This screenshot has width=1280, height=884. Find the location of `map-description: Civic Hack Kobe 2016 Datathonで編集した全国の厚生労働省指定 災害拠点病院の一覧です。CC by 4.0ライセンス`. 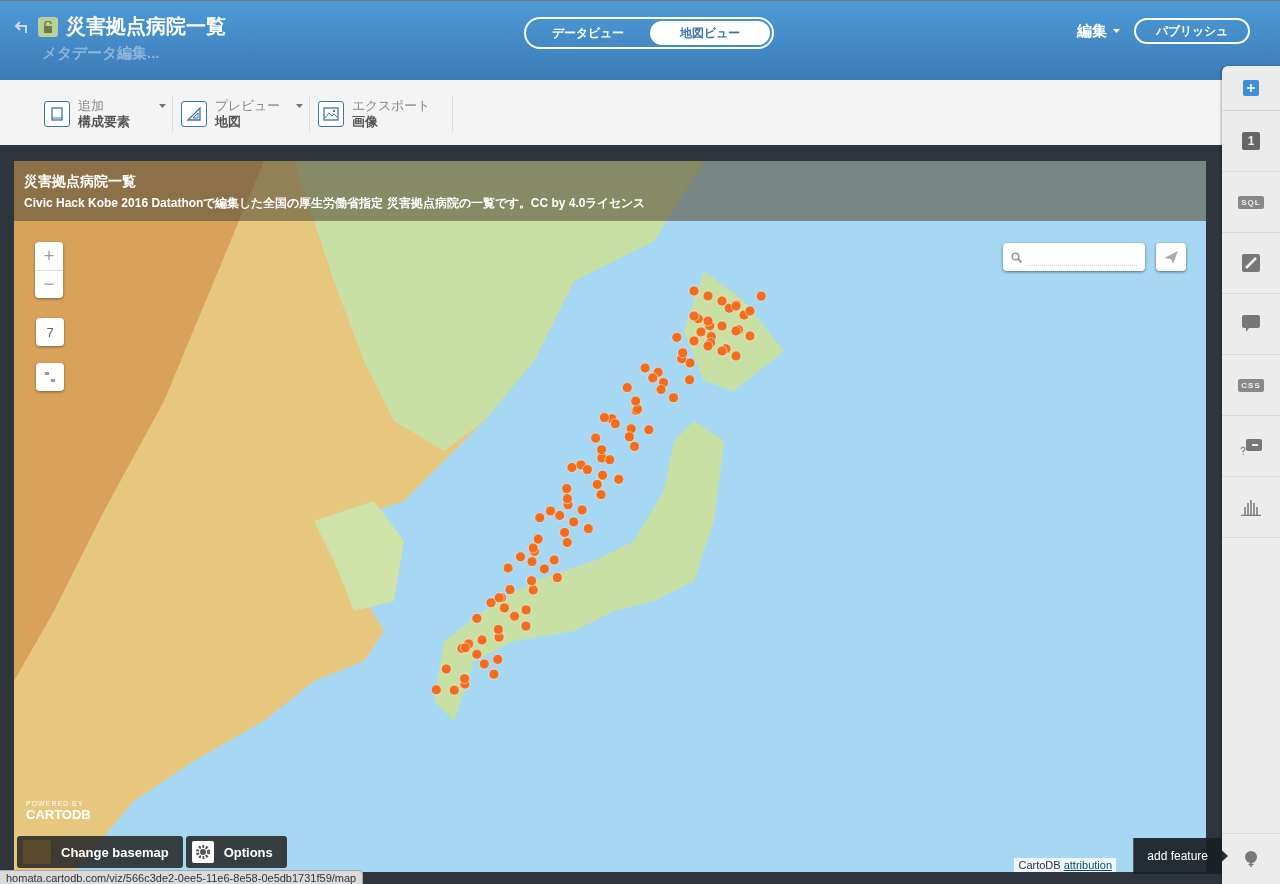

map-description: Civic Hack Kobe 2016 Datathonで編集した全国の厚生労働省指定 災害拠点病院の一覧です。CC by 4.0ライセンス is located at coordinates (335, 203).